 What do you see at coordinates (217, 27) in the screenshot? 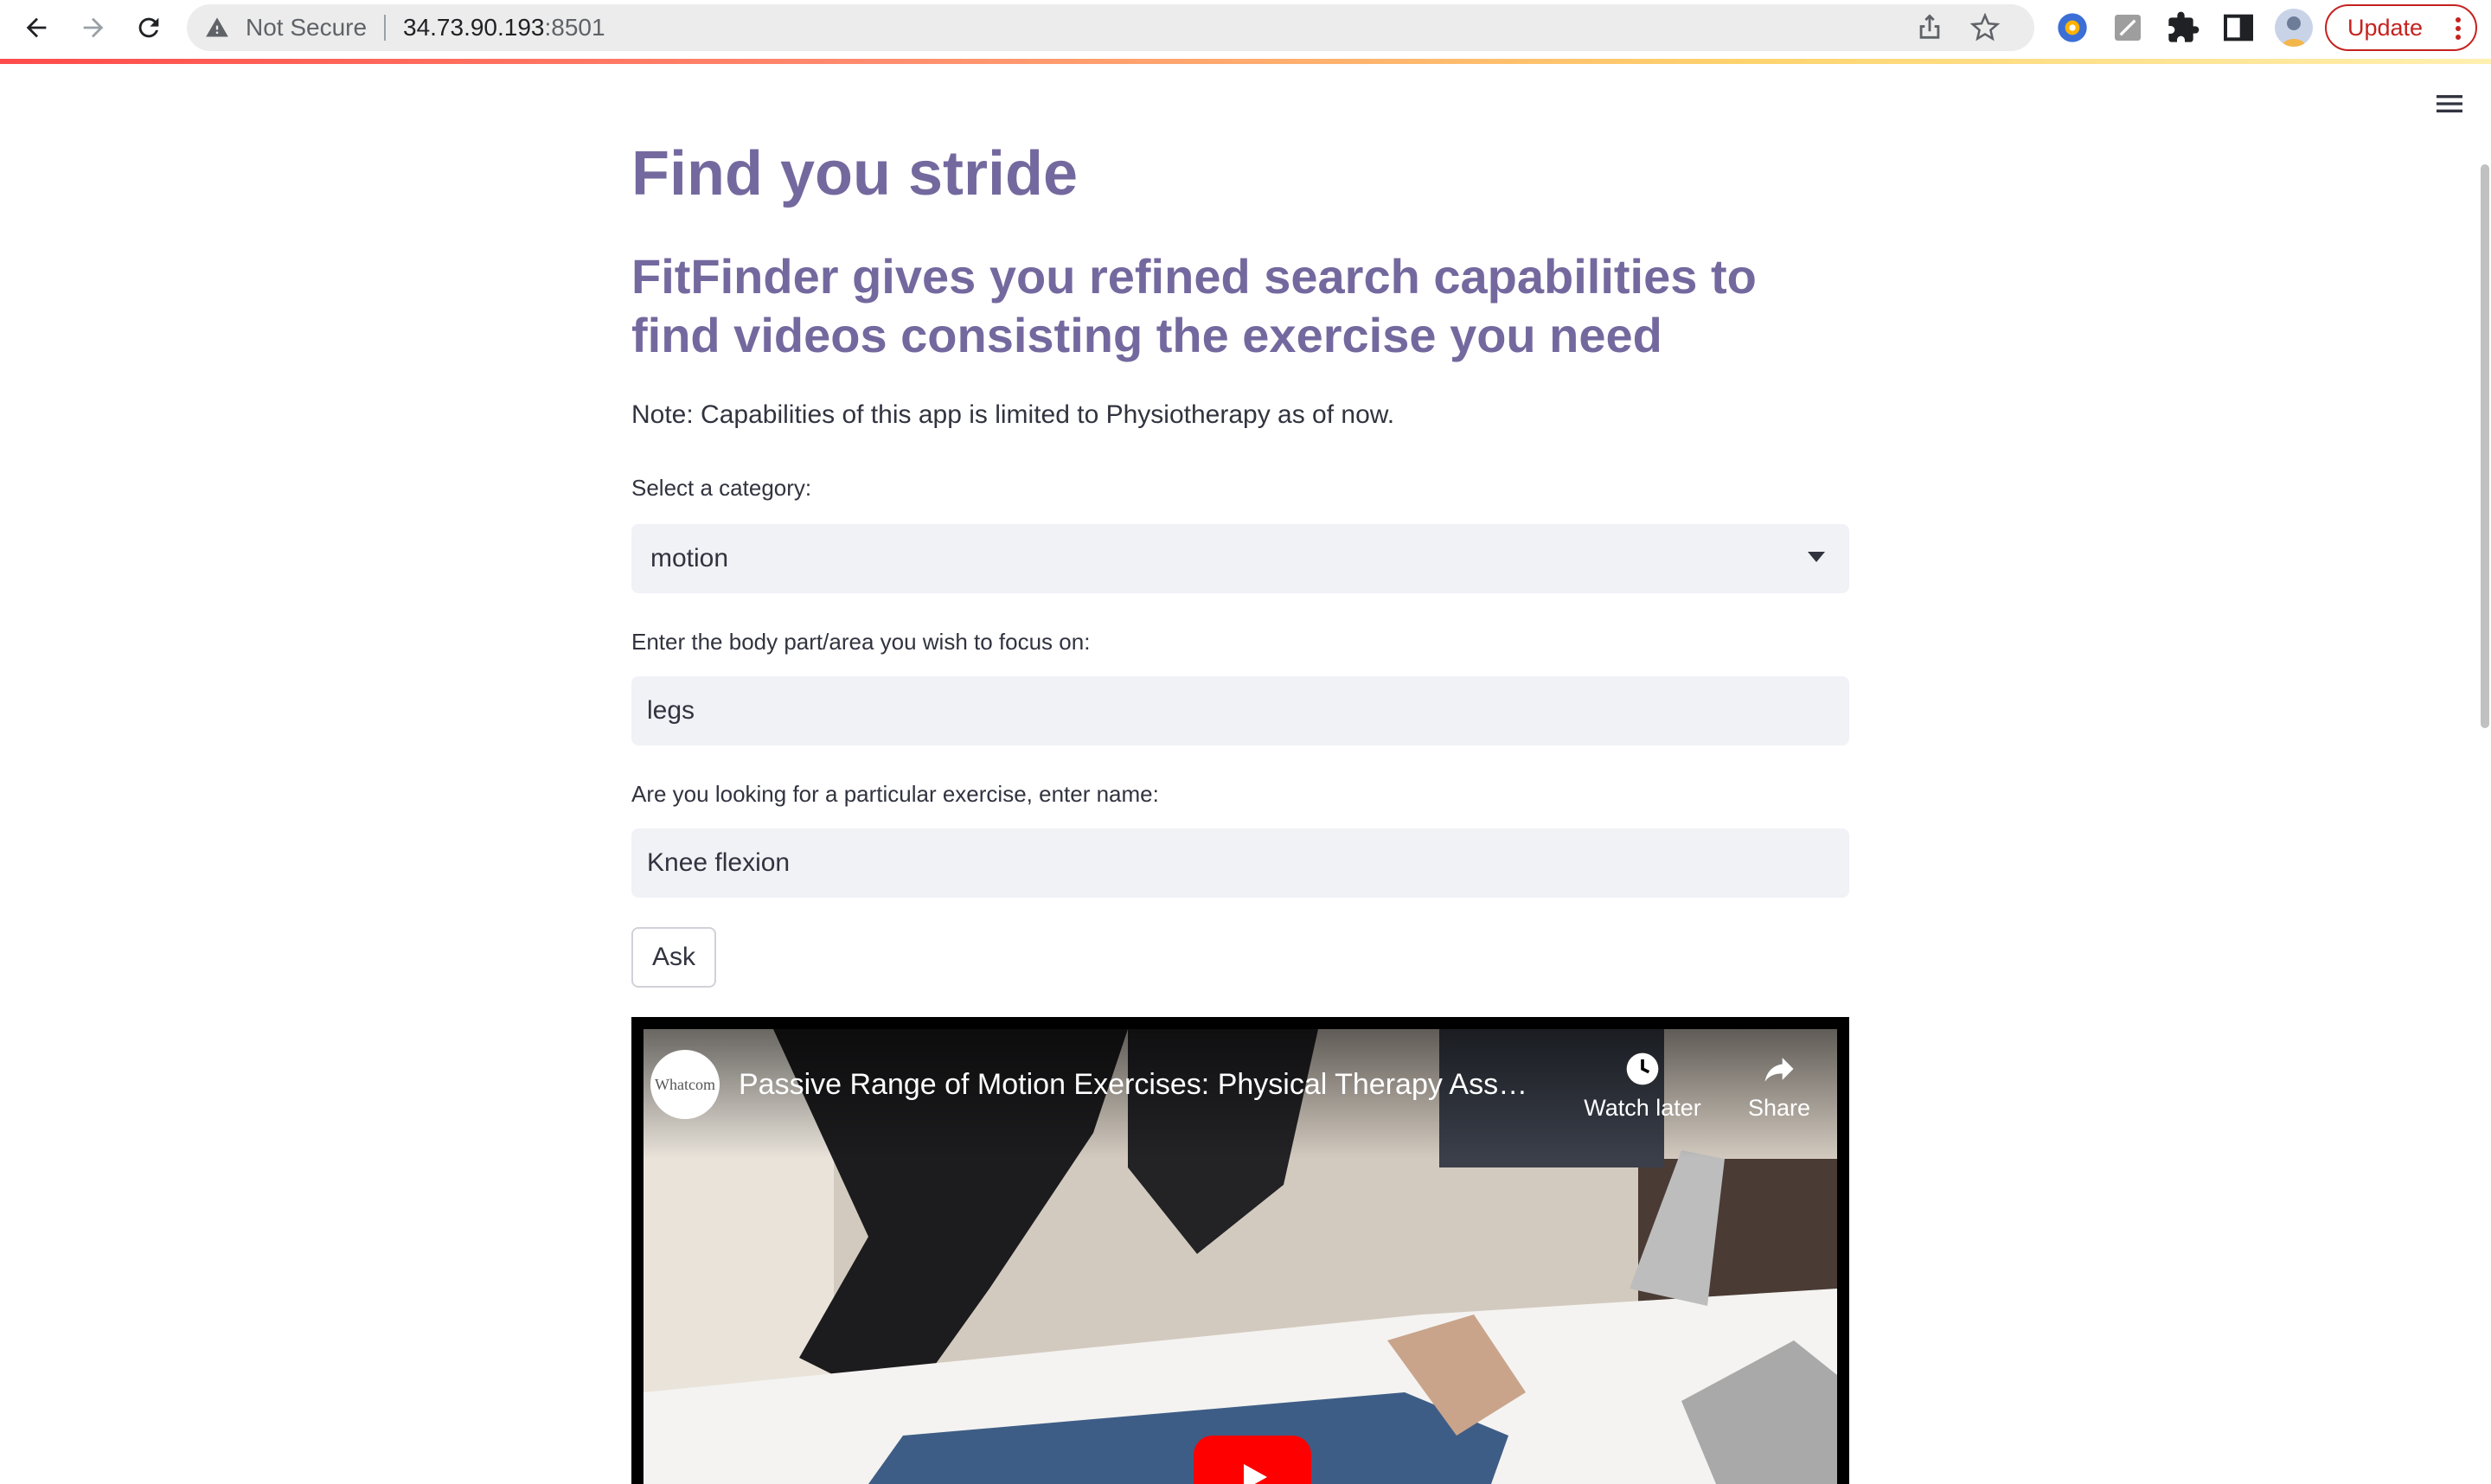
I see `warning-icon` at bounding box center [217, 27].